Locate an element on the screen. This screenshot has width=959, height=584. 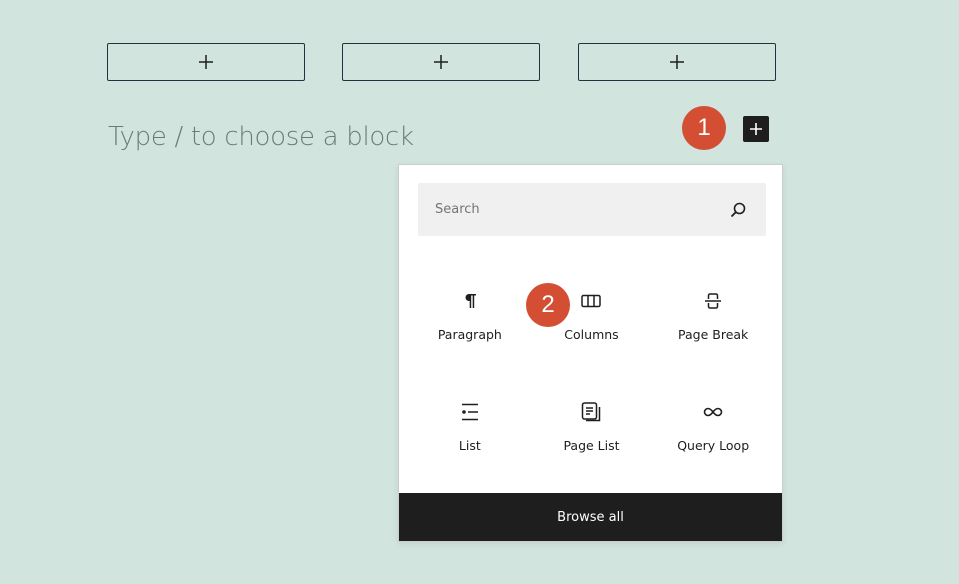
search-icon is located at coordinates (738, 210).